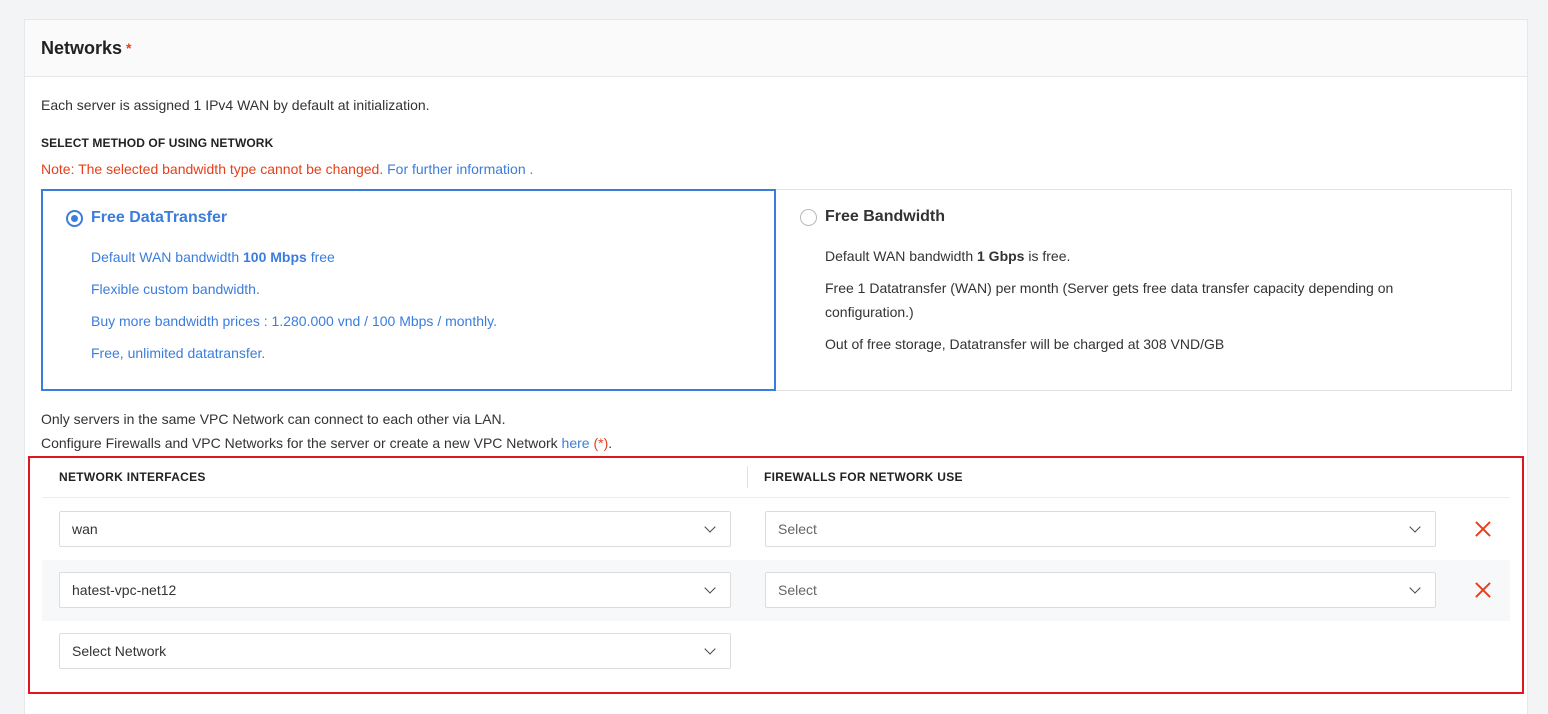 This screenshot has width=1548, height=714. What do you see at coordinates (74, 218) in the screenshot?
I see `radio-free-datatransfer` at bounding box center [74, 218].